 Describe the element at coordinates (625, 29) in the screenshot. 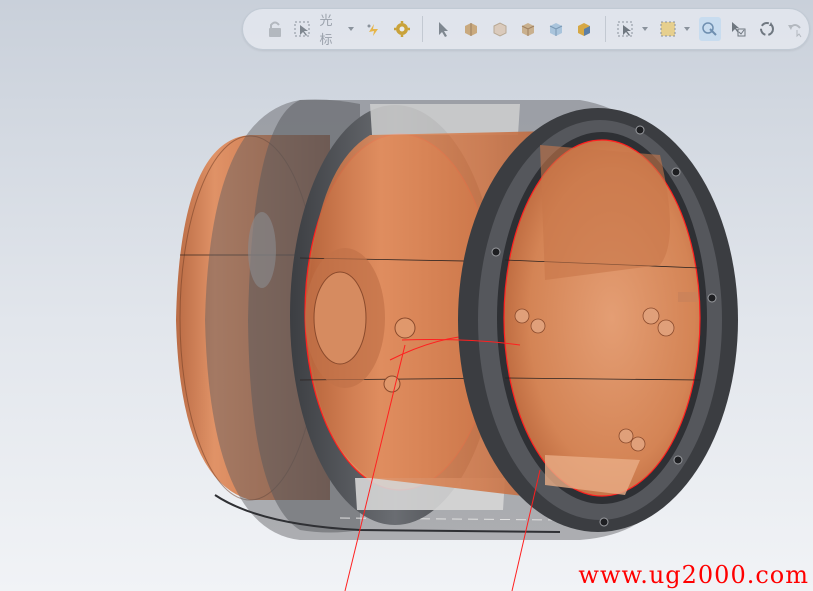

I see `selection-filter-icon` at that location.